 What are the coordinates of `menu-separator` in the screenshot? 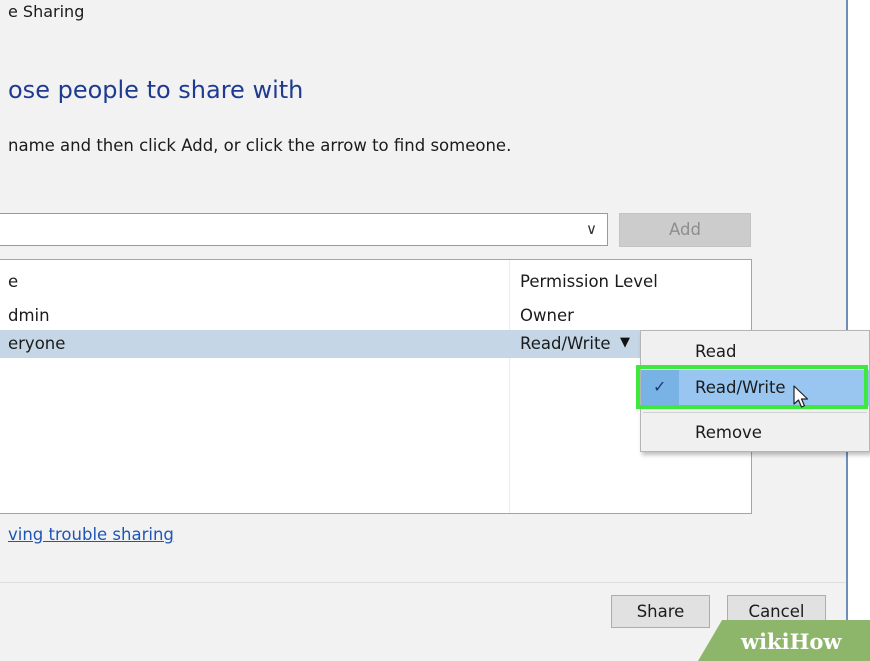 It's located at (755, 412).